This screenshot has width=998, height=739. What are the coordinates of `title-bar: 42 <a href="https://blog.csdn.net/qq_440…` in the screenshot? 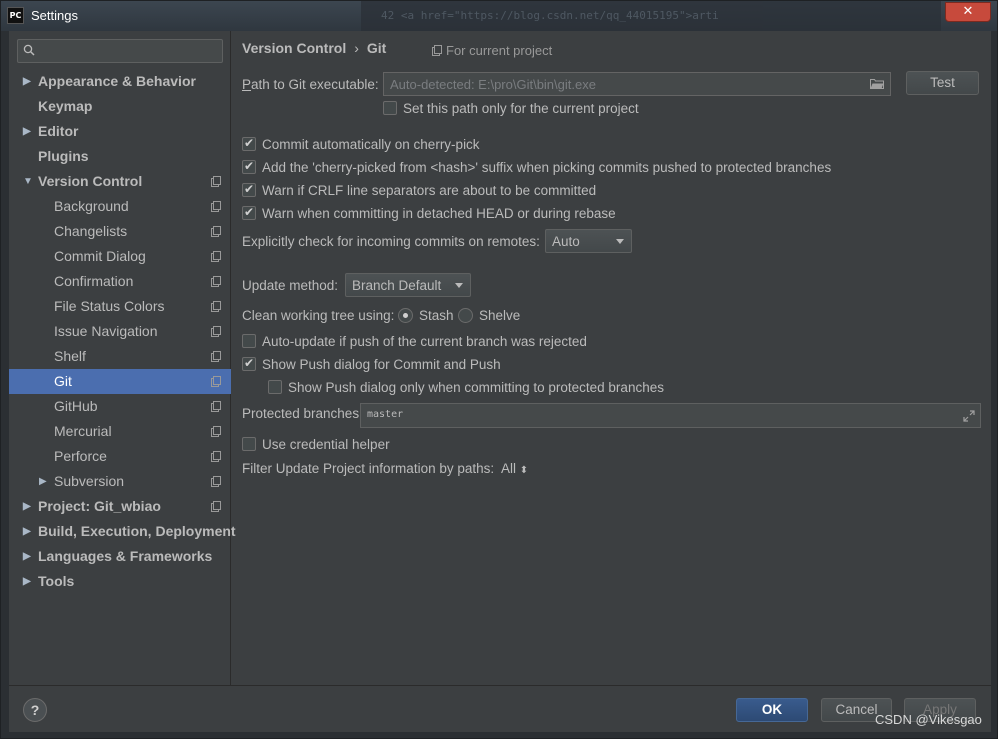 It's located at (499, 16).